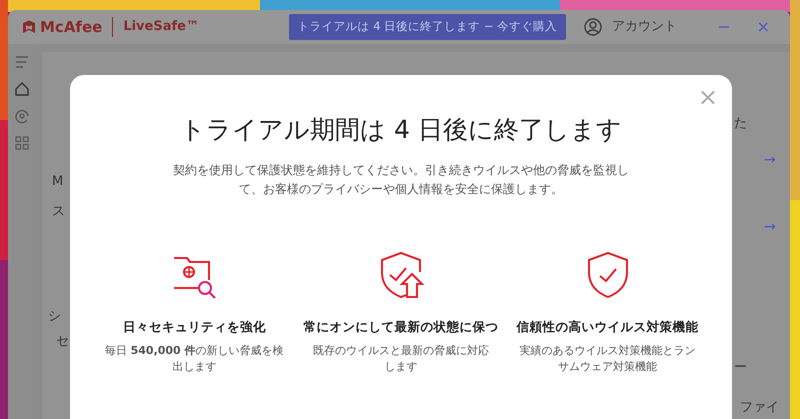 The image size is (800, 419). I want to click on target-icon, so click(22, 116).